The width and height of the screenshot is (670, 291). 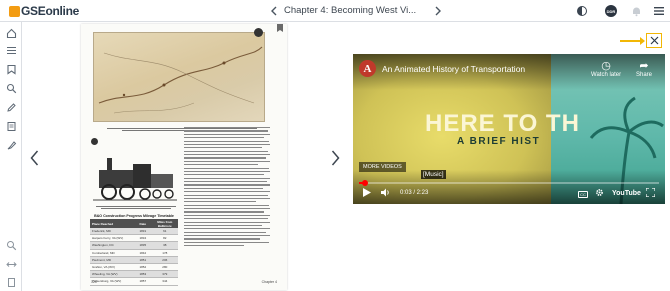 What do you see at coordinates (101, 231) in the screenshot?
I see `cell-place: Frederick, MD` at bounding box center [101, 231].